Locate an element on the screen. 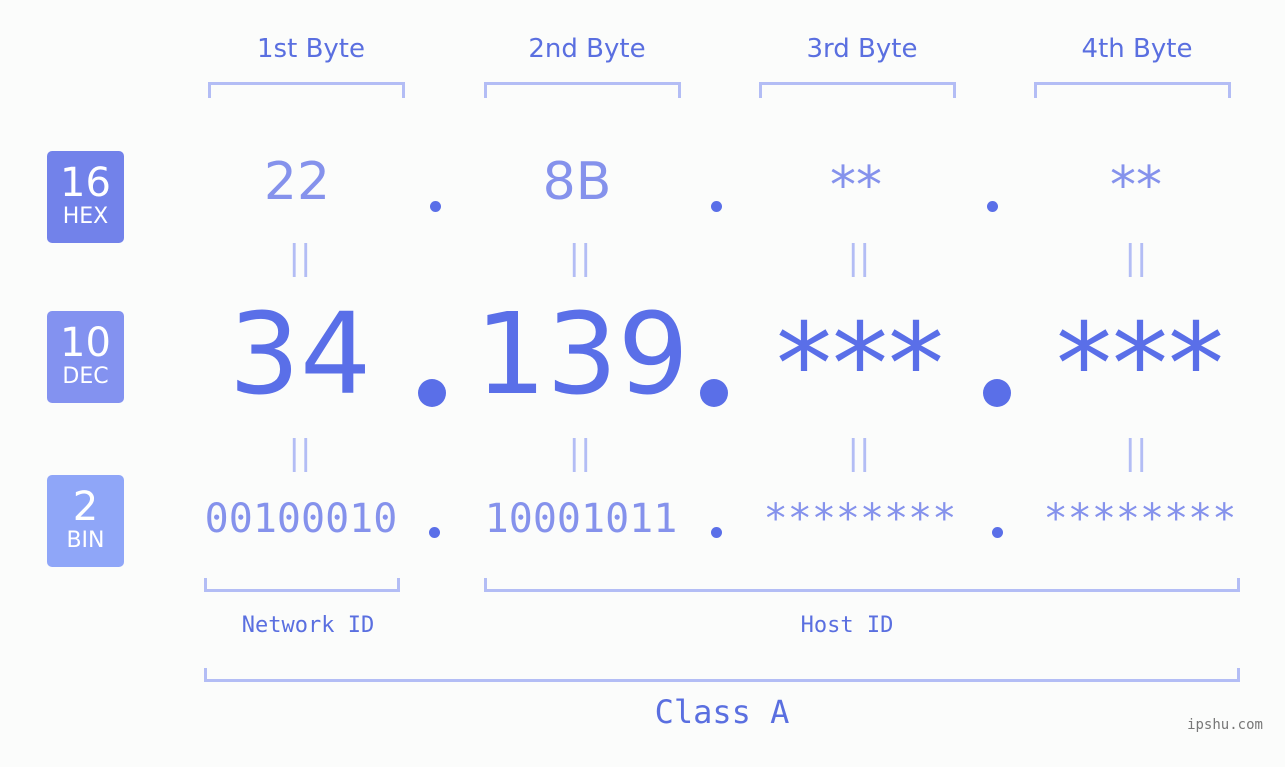 This screenshot has height=767, width=1285. bin-badge-base: 2 is located at coordinates (85, 507).